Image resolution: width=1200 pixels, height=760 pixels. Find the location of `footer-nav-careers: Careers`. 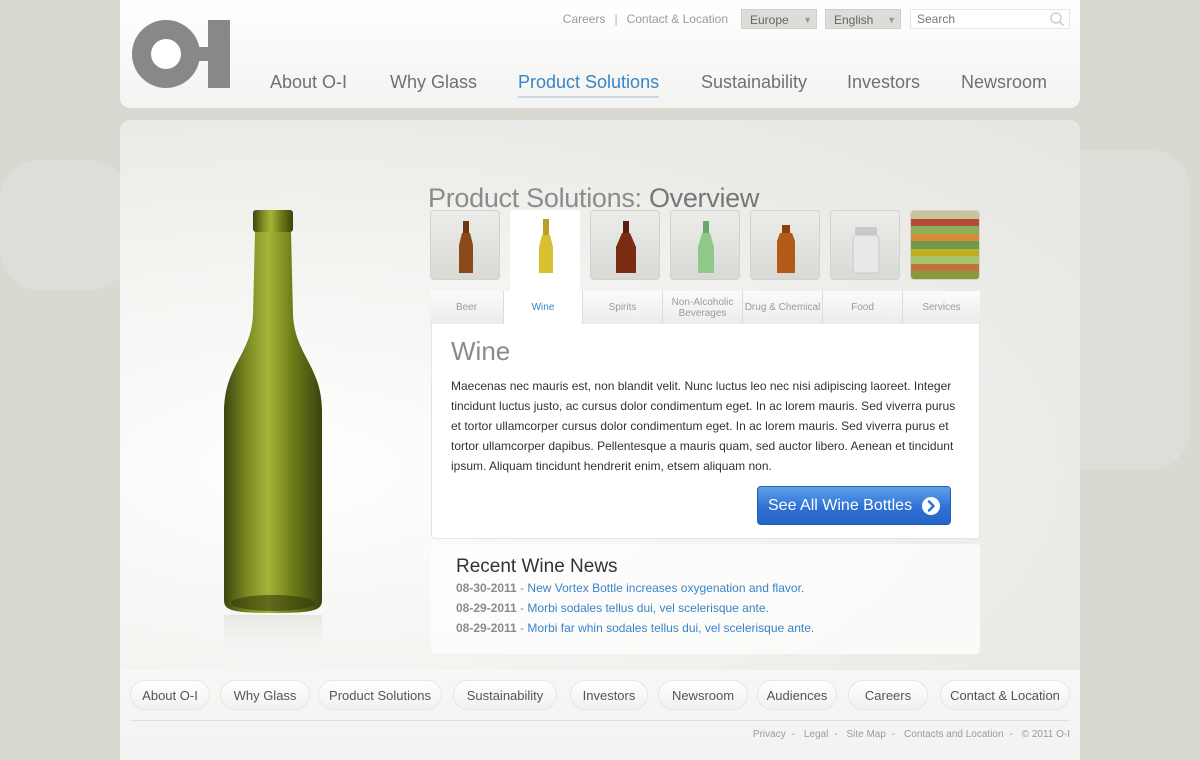

footer-nav-careers: Careers is located at coordinates (888, 695).